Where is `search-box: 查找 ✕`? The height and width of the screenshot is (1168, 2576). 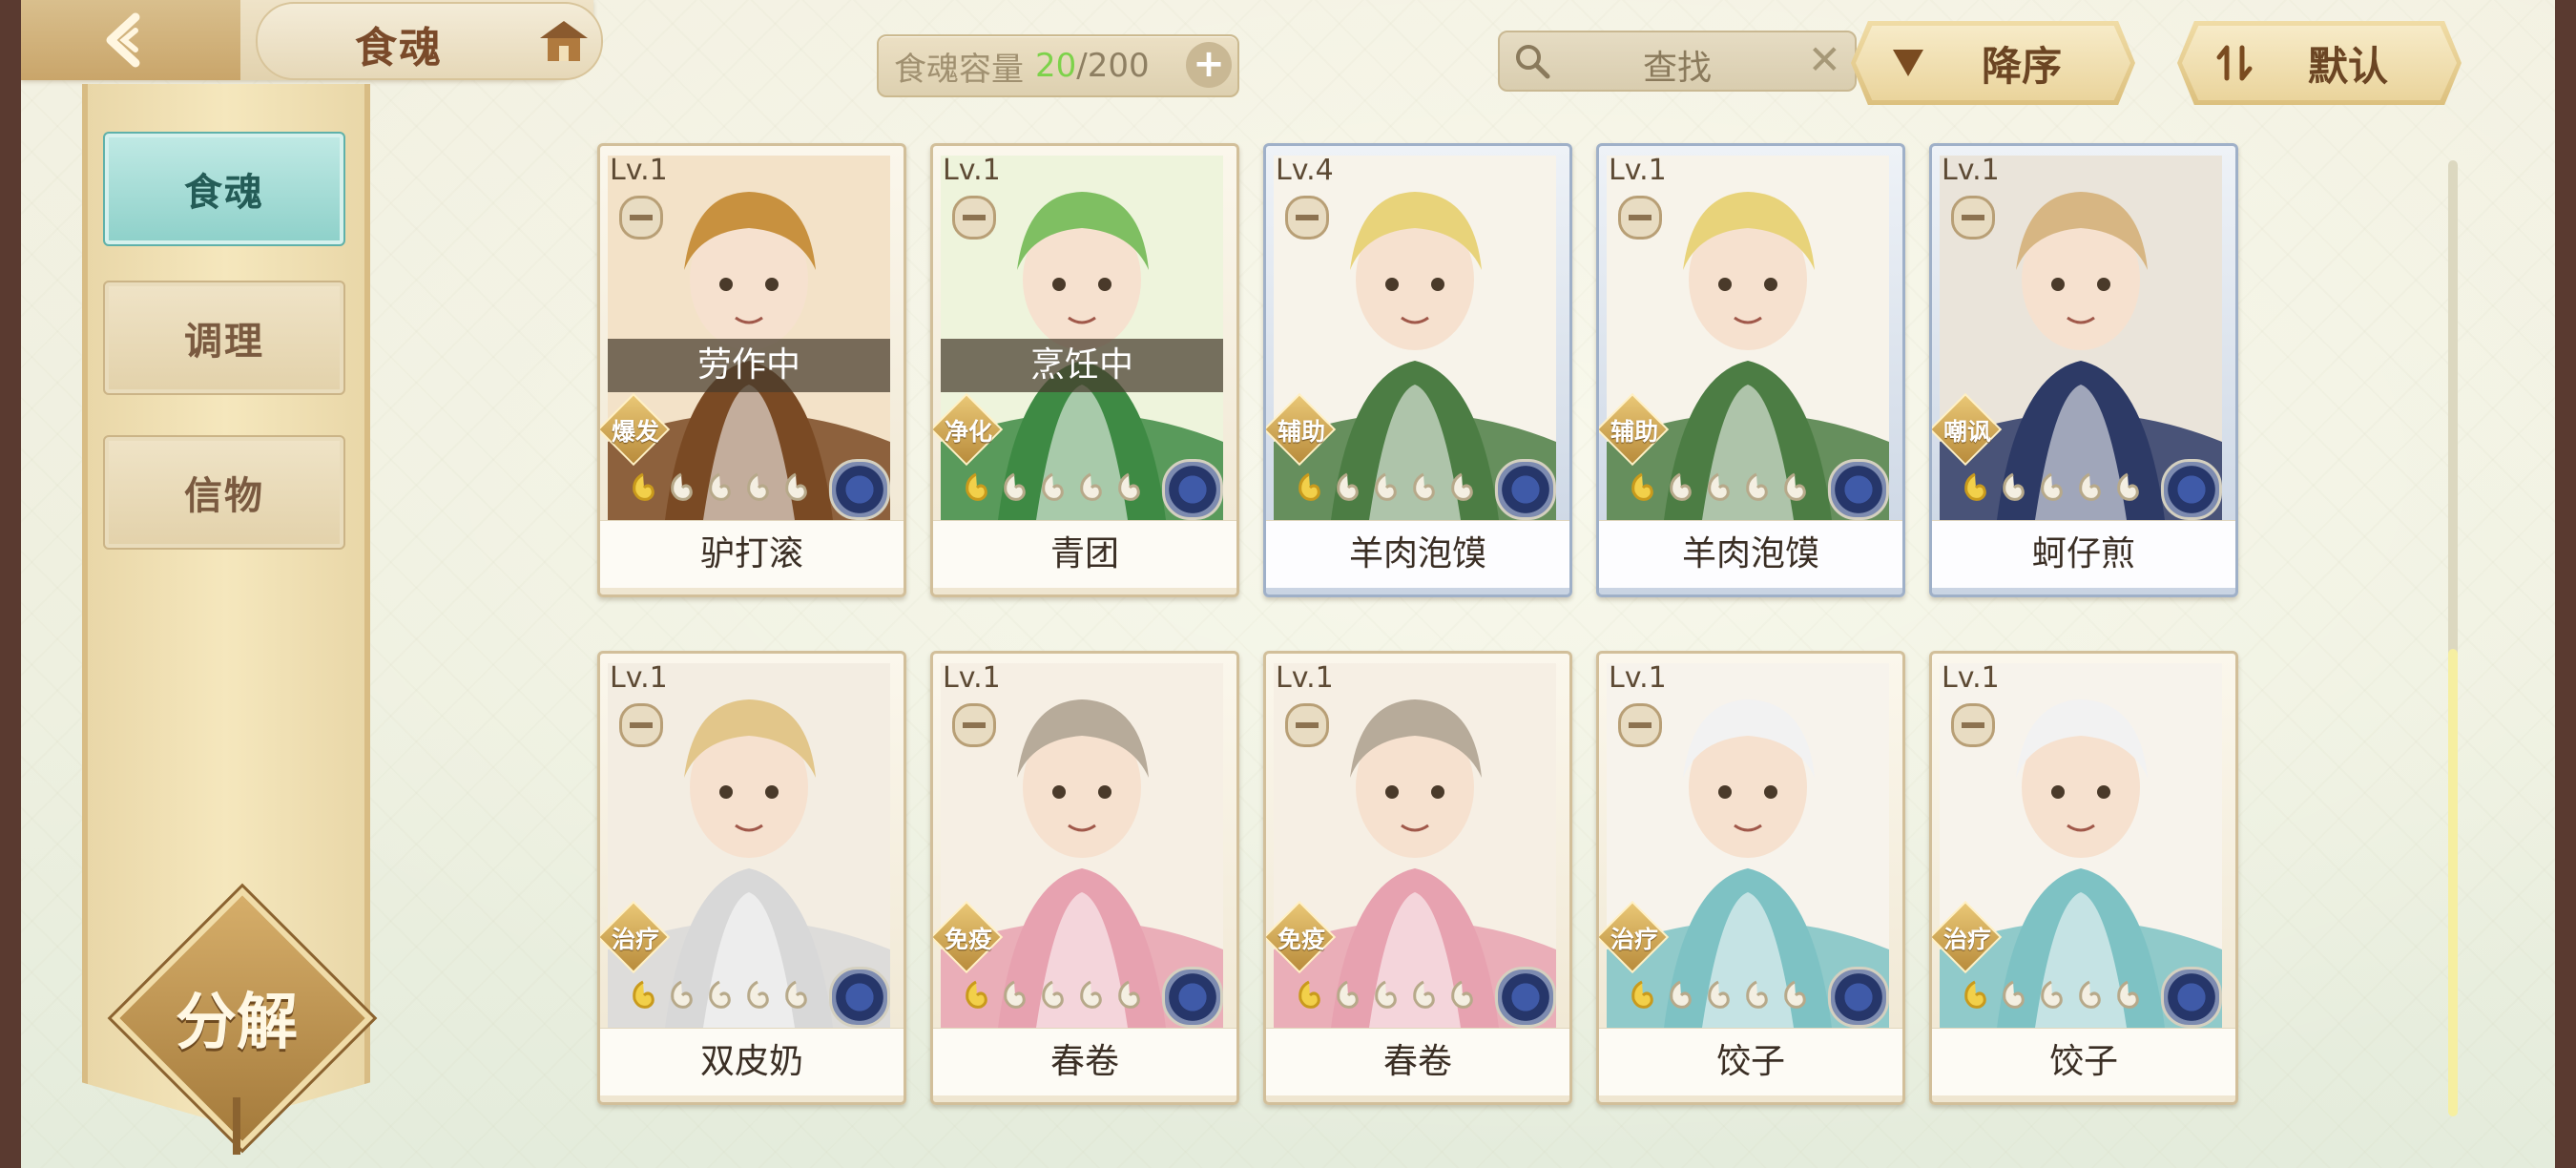
search-box: 查找 ✕ is located at coordinates (1677, 61).